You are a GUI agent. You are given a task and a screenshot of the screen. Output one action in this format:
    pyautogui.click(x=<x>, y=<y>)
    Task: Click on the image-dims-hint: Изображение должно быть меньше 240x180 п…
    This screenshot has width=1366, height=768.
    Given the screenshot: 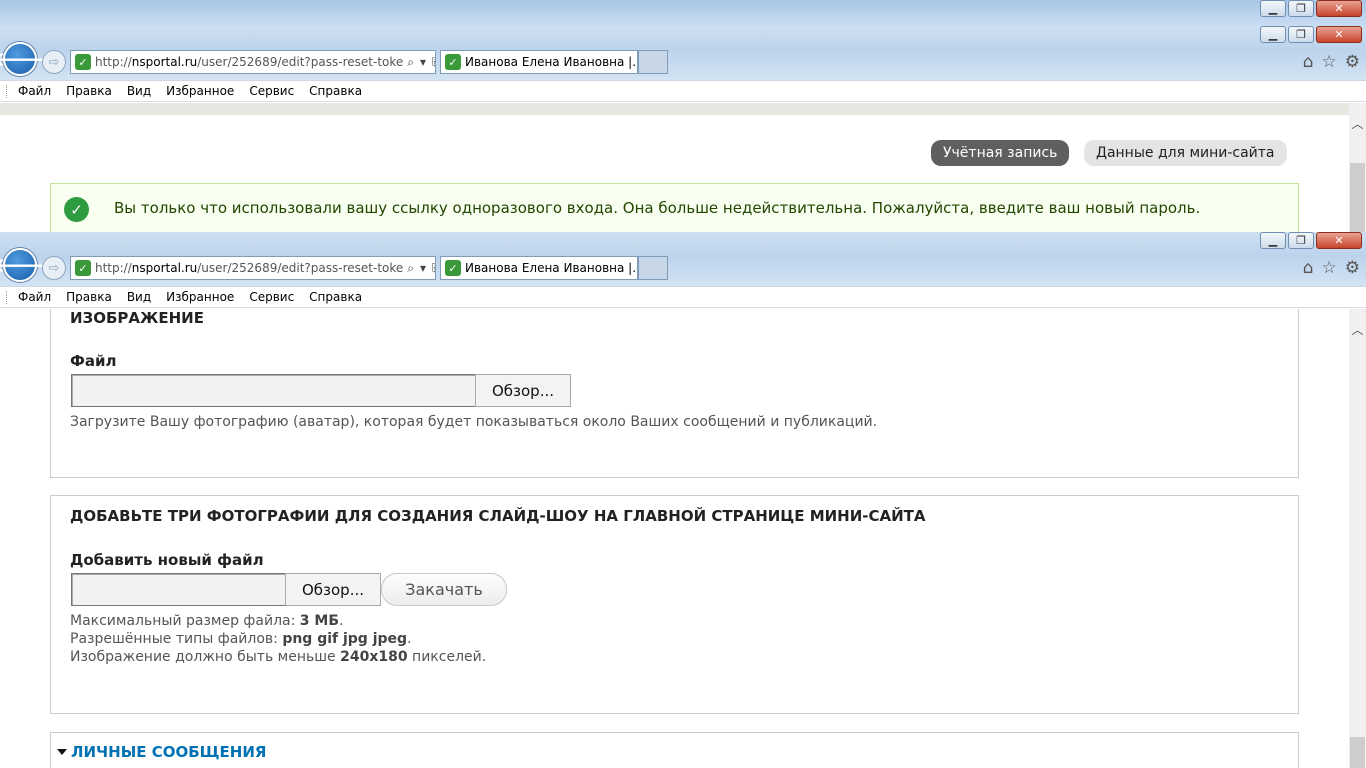 What is the action you would take?
    pyautogui.click(x=278, y=657)
    